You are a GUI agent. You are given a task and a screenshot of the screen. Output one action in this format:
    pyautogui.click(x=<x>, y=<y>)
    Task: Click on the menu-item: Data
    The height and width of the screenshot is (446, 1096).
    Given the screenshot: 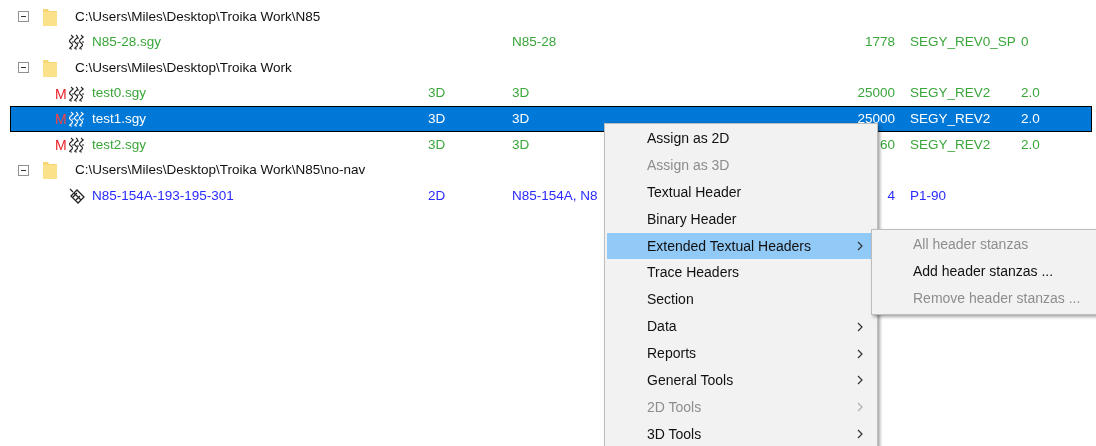 What is the action you would take?
    pyautogui.click(x=741, y=327)
    